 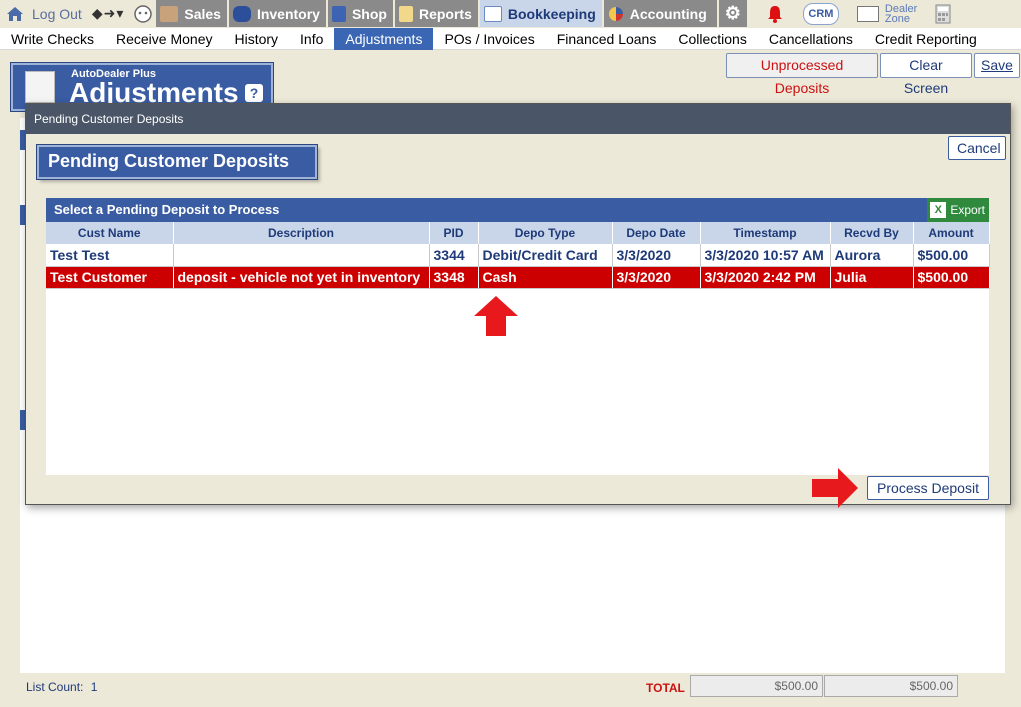 I want to click on subnav-history: History, so click(x=256, y=39).